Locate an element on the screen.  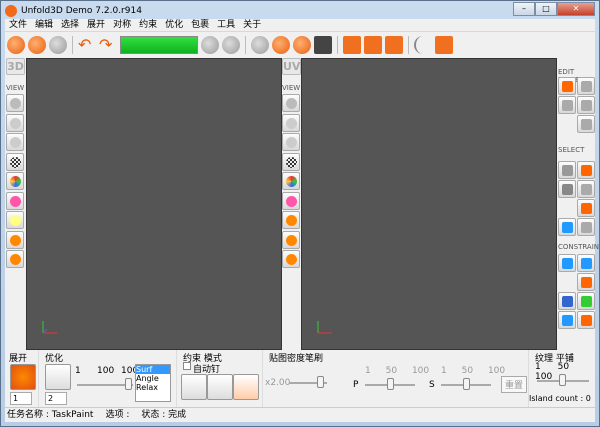
uv-texture-icon is located at coordinates (291, 201).